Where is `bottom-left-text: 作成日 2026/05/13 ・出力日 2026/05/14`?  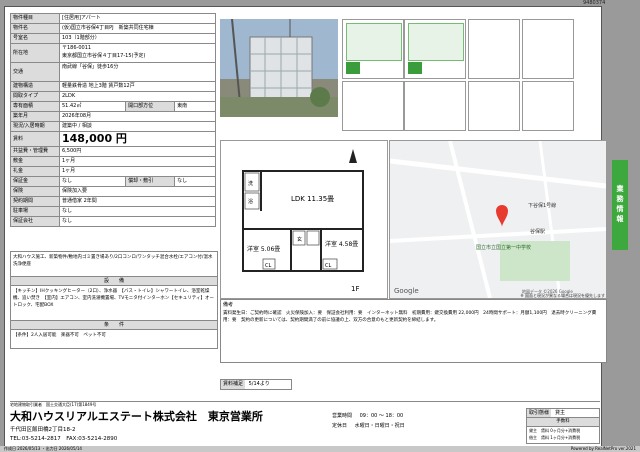 bottom-left-text: 作成日 2026/05/13 ・出力日 2026/05/14 is located at coordinates (43, 448).